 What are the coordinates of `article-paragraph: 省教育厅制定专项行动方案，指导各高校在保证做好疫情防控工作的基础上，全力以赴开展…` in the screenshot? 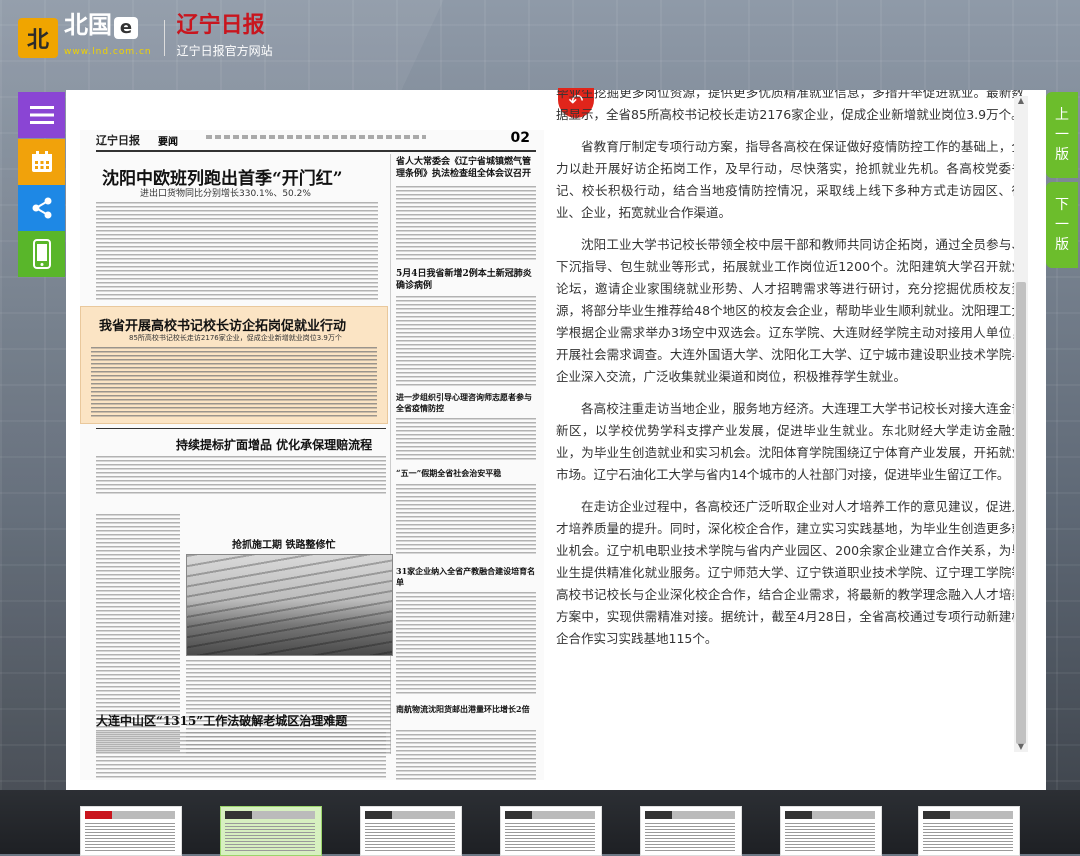 It's located at (790, 179).